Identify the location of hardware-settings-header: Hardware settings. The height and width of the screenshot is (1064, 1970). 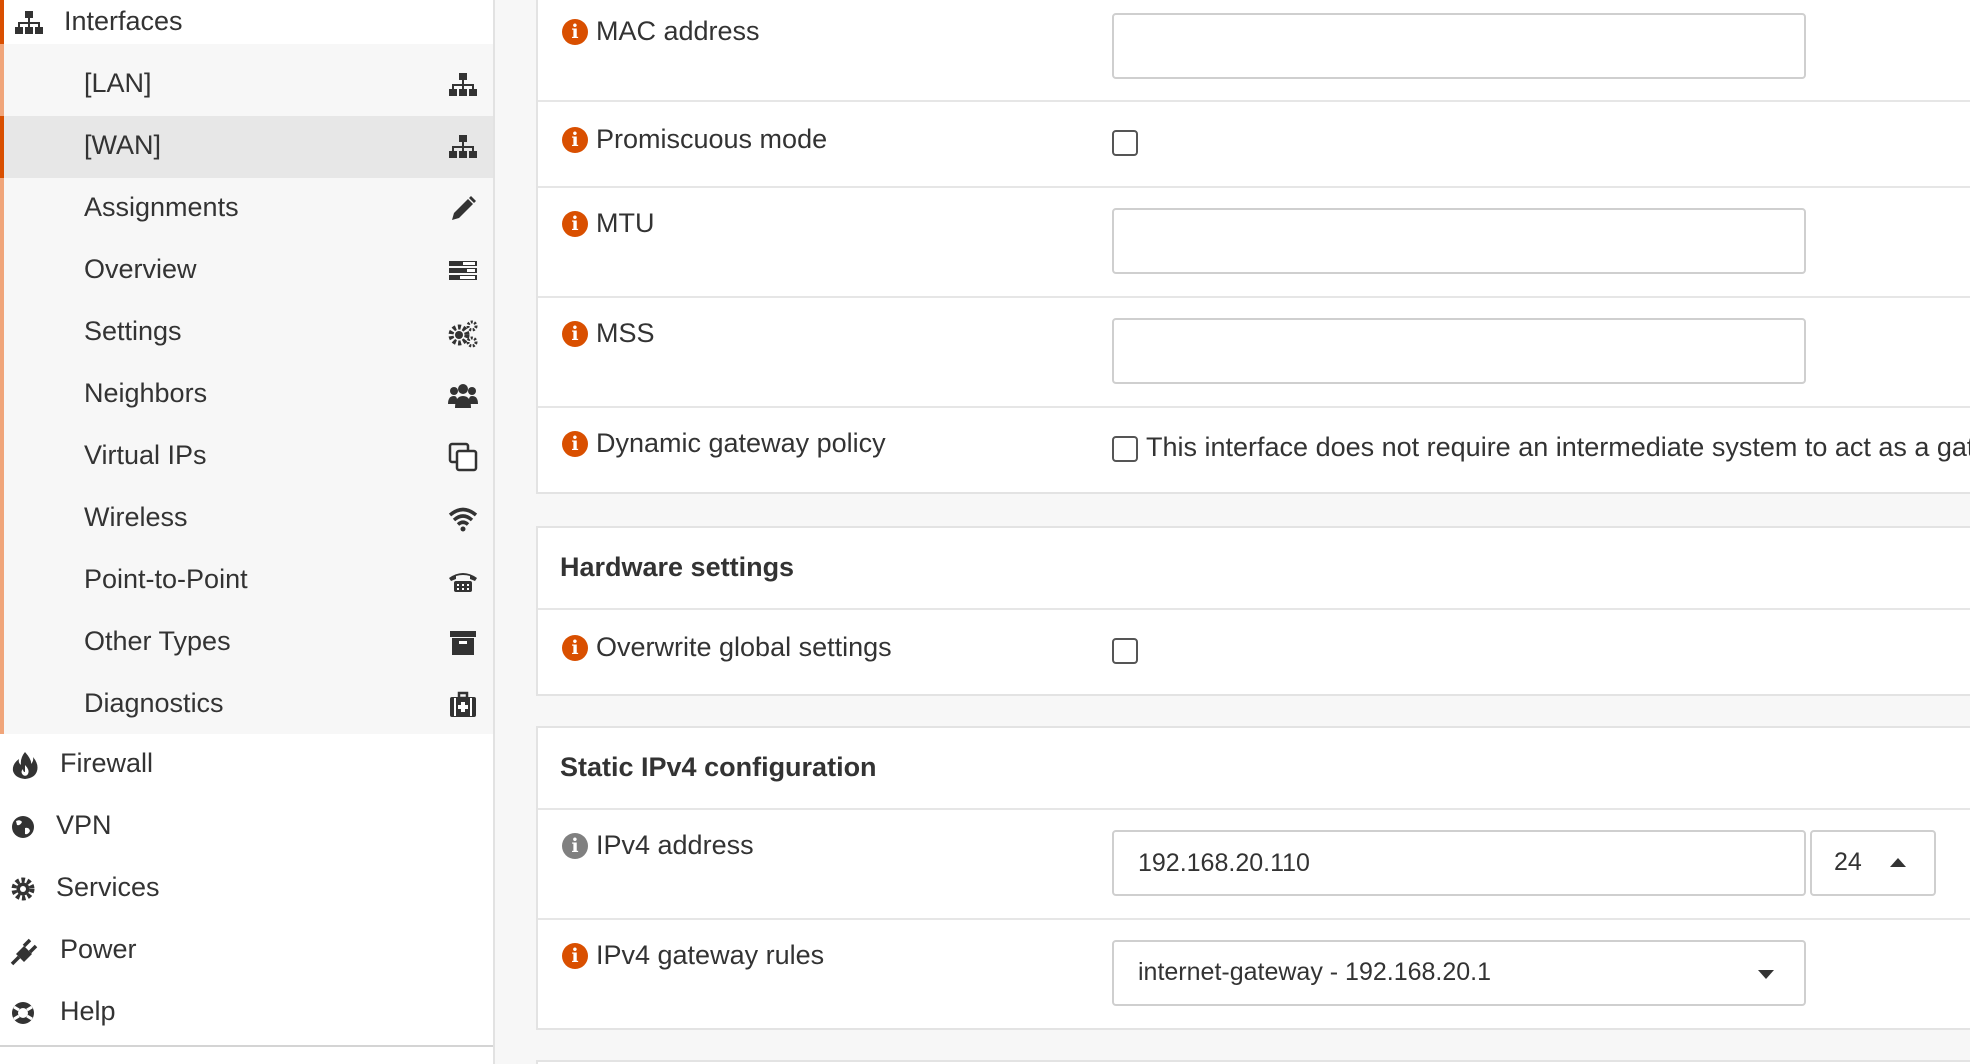
(1254, 569).